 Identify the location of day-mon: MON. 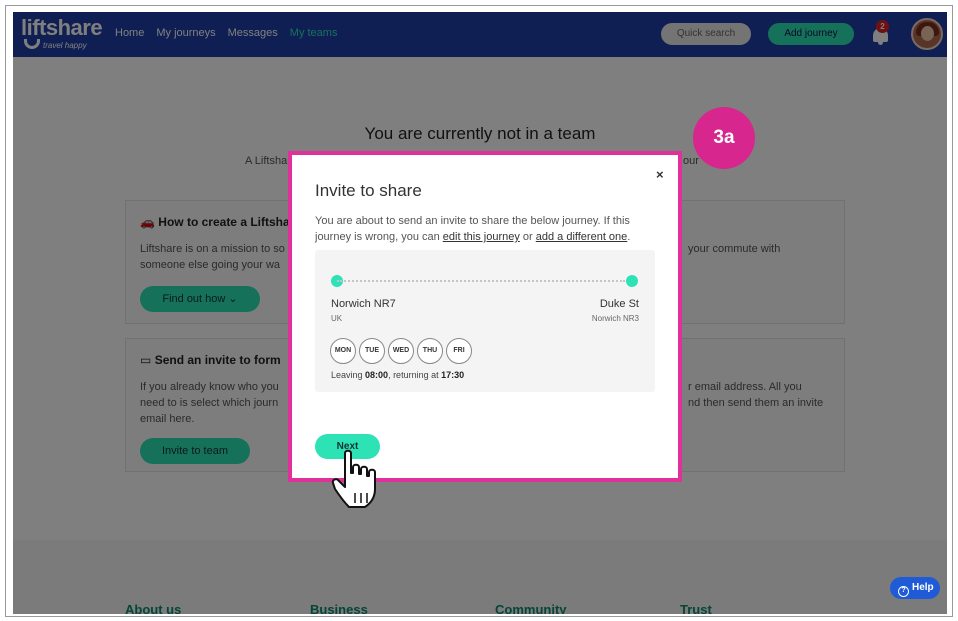
(343, 351).